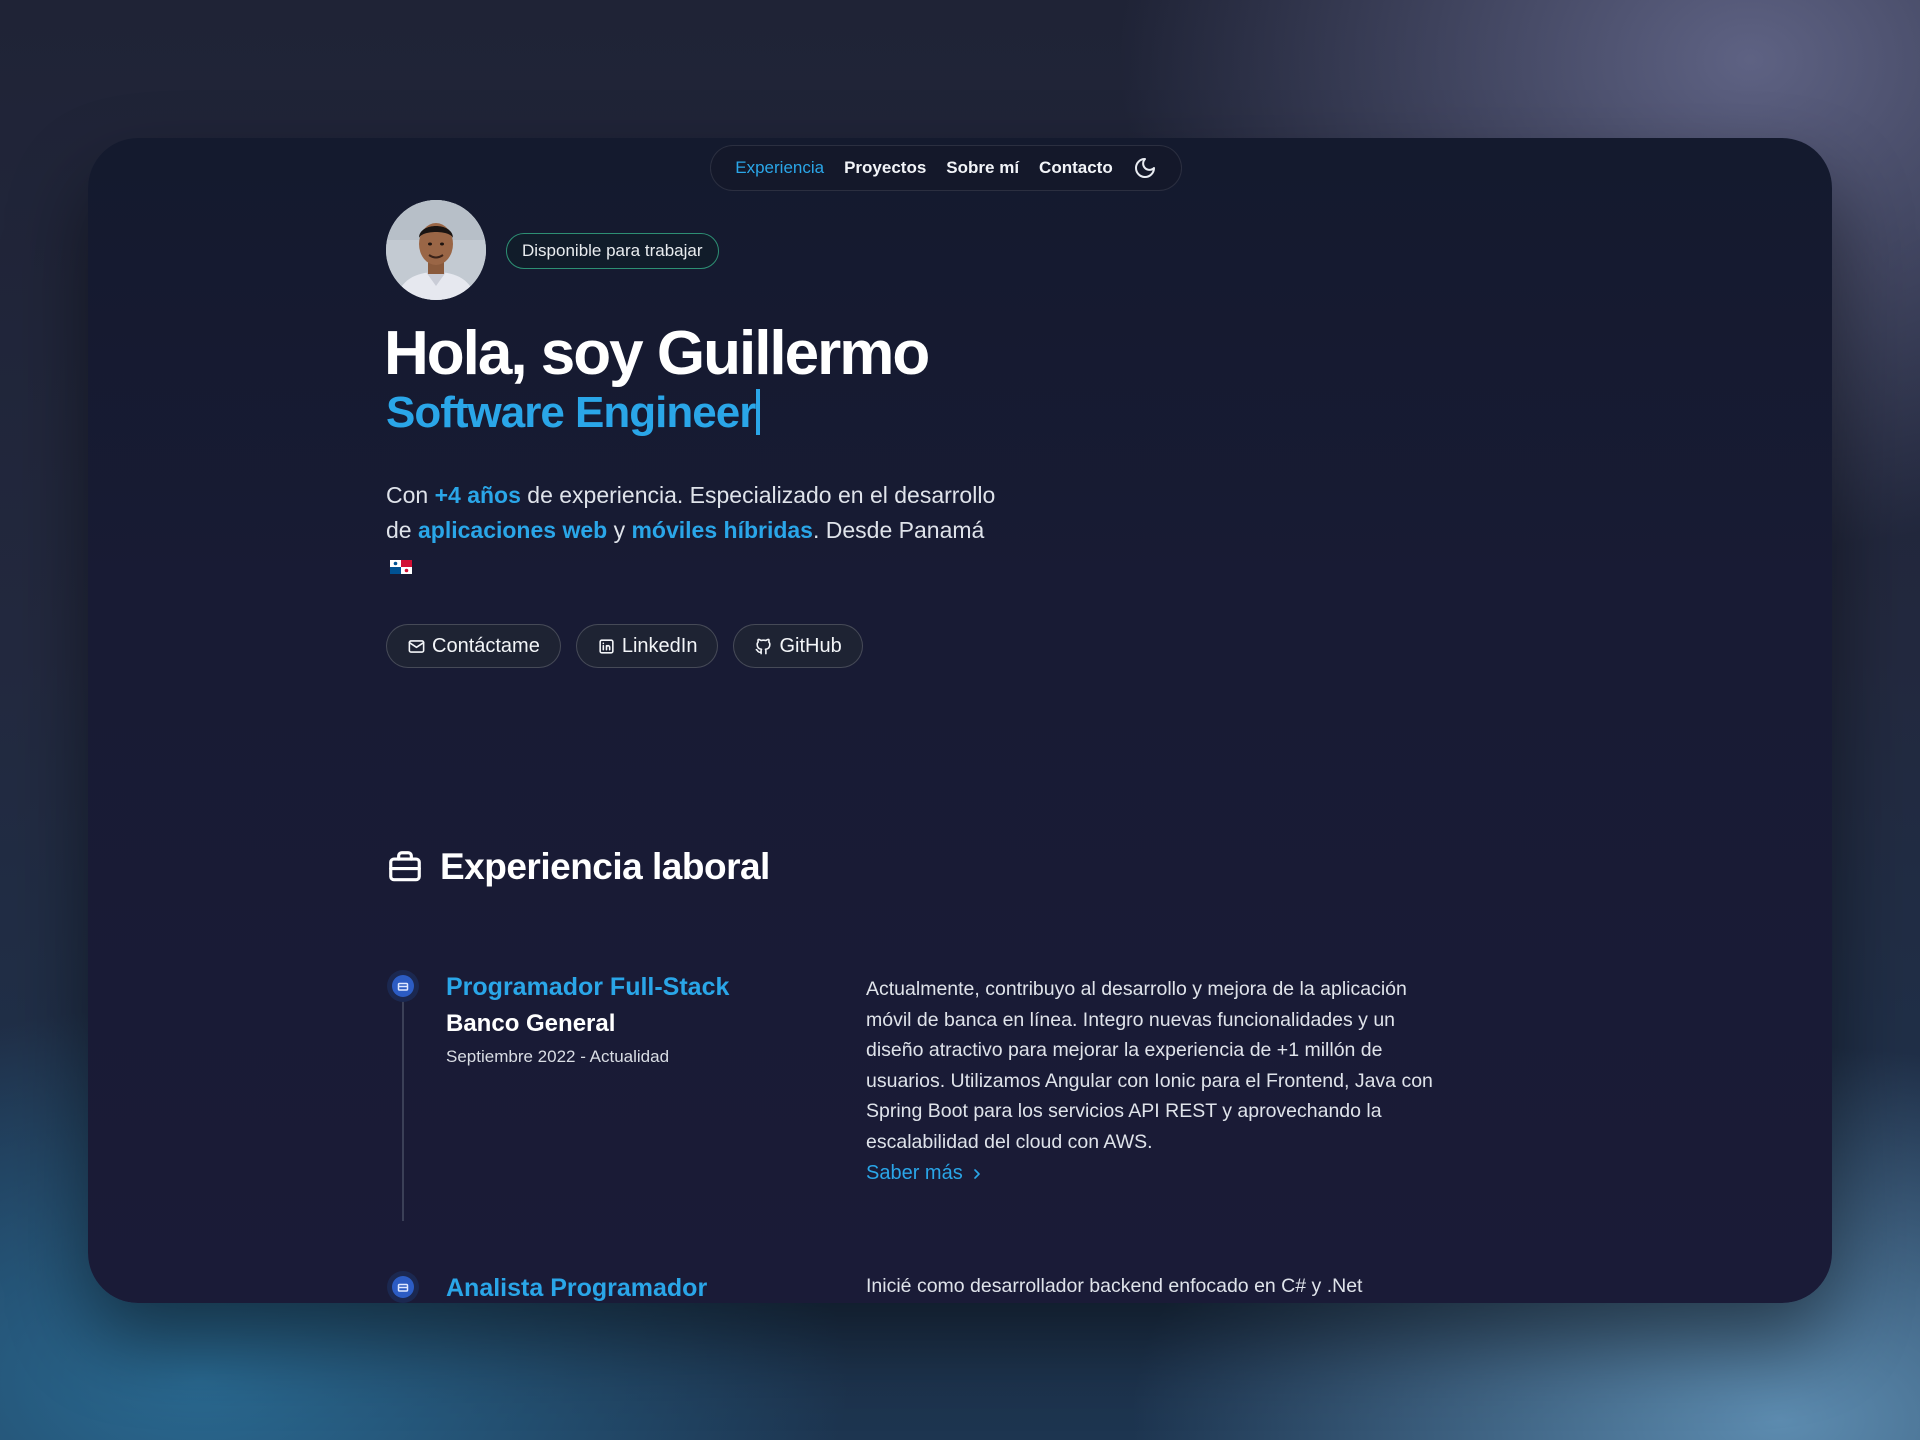 The height and width of the screenshot is (1440, 1920). Describe the element at coordinates (606, 646) in the screenshot. I see `linkedin-icon` at that location.